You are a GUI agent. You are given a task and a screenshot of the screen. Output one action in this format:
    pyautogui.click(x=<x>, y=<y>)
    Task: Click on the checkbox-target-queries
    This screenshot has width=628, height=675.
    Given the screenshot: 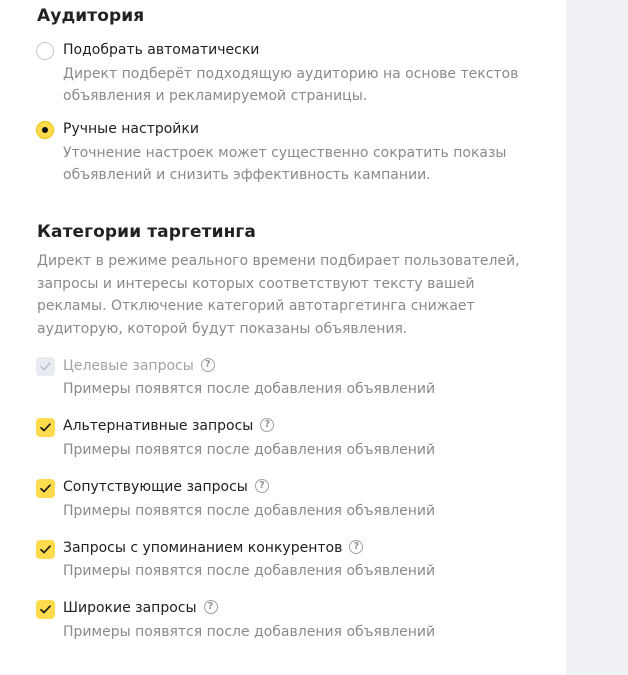 What is the action you would take?
    pyautogui.click(x=45, y=366)
    